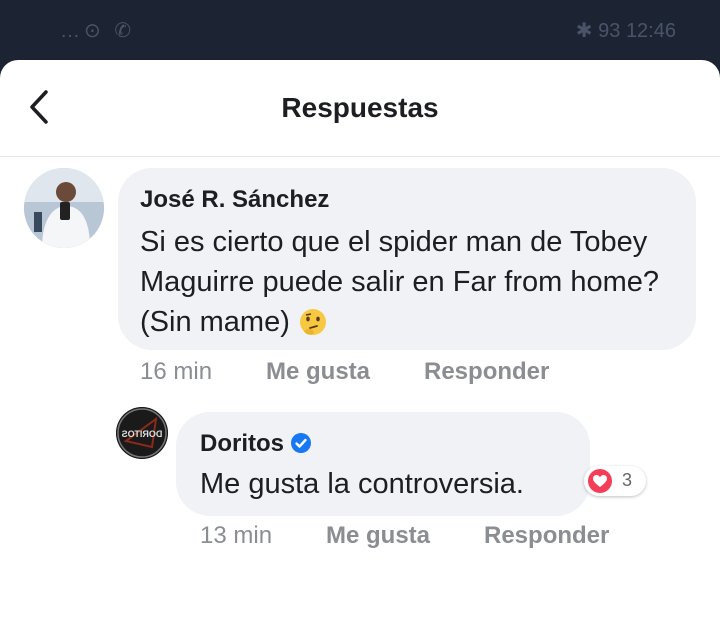  What do you see at coordinates (383, 464) in the screenshot?
I see `comment-bubble: Doritos Me gusta la controversia.` at bounding box center [383, 464].